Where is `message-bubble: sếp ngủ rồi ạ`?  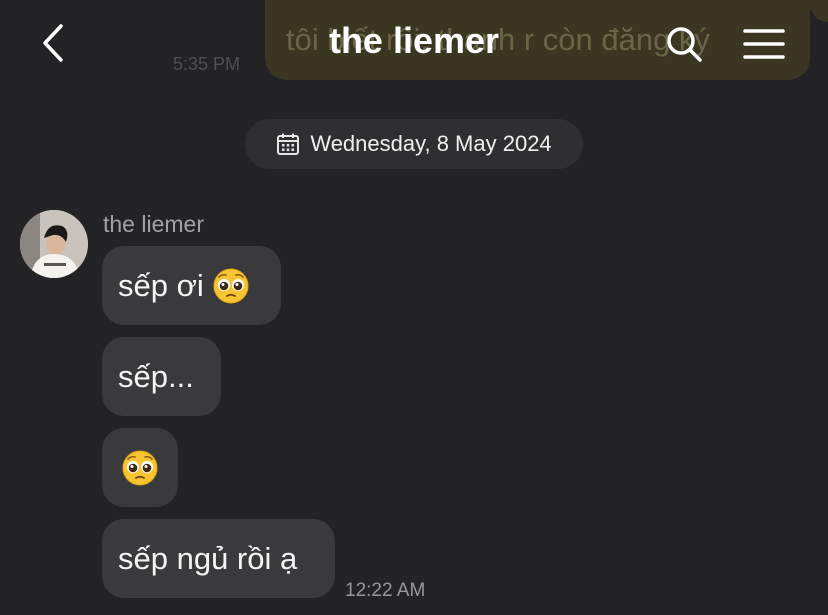 message-bubble: sếp ngủ rồi ạ is located at coordinates (218, 558).